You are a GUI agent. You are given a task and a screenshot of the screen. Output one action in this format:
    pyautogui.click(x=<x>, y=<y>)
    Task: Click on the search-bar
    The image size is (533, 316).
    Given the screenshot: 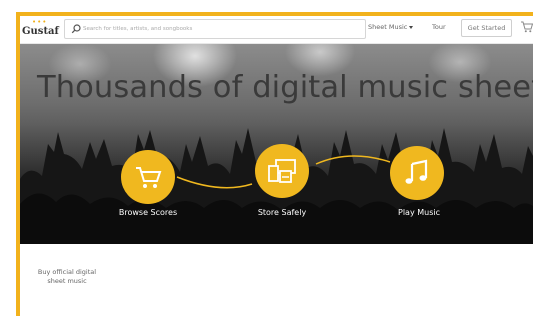 What is the action you would take?
    pyautogui.click(x=215, y=29)
    